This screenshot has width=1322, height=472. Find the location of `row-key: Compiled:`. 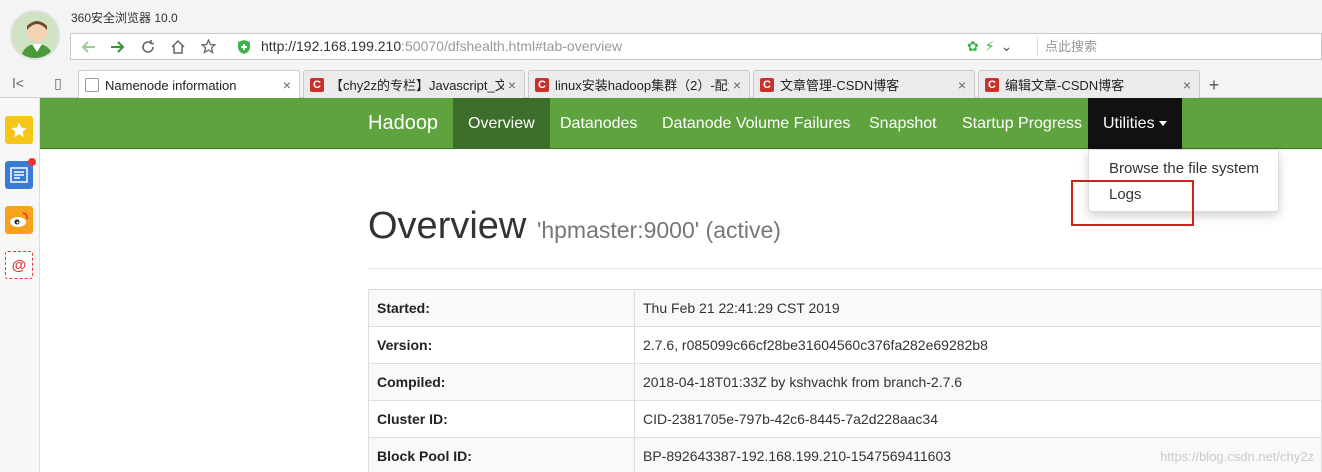

row-key: Compiled: is located at coordinates (501, 382).